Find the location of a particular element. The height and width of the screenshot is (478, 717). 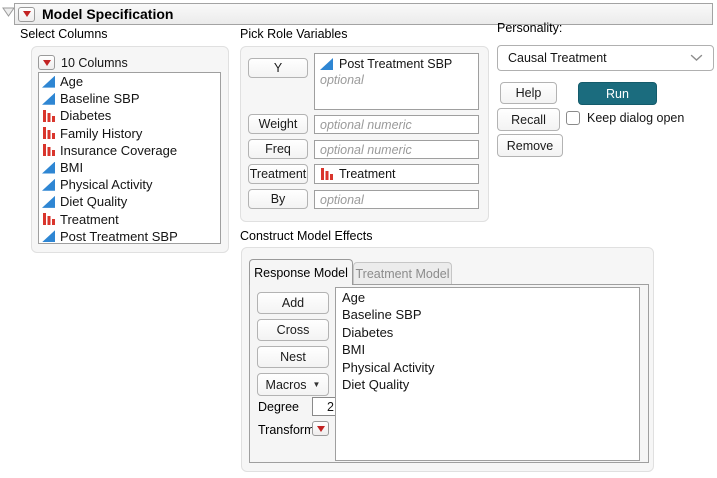

keep-dialog-label: Keep dialog open is located at coordinates (636, 118).